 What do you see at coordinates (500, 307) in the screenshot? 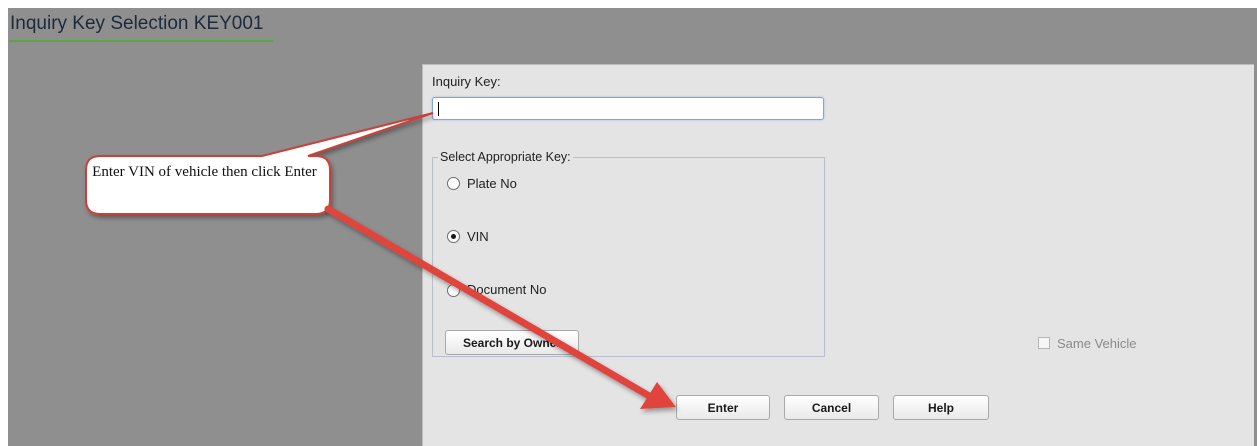
I see `arrow-to-enter-icon` at bounding box center [500, 307].